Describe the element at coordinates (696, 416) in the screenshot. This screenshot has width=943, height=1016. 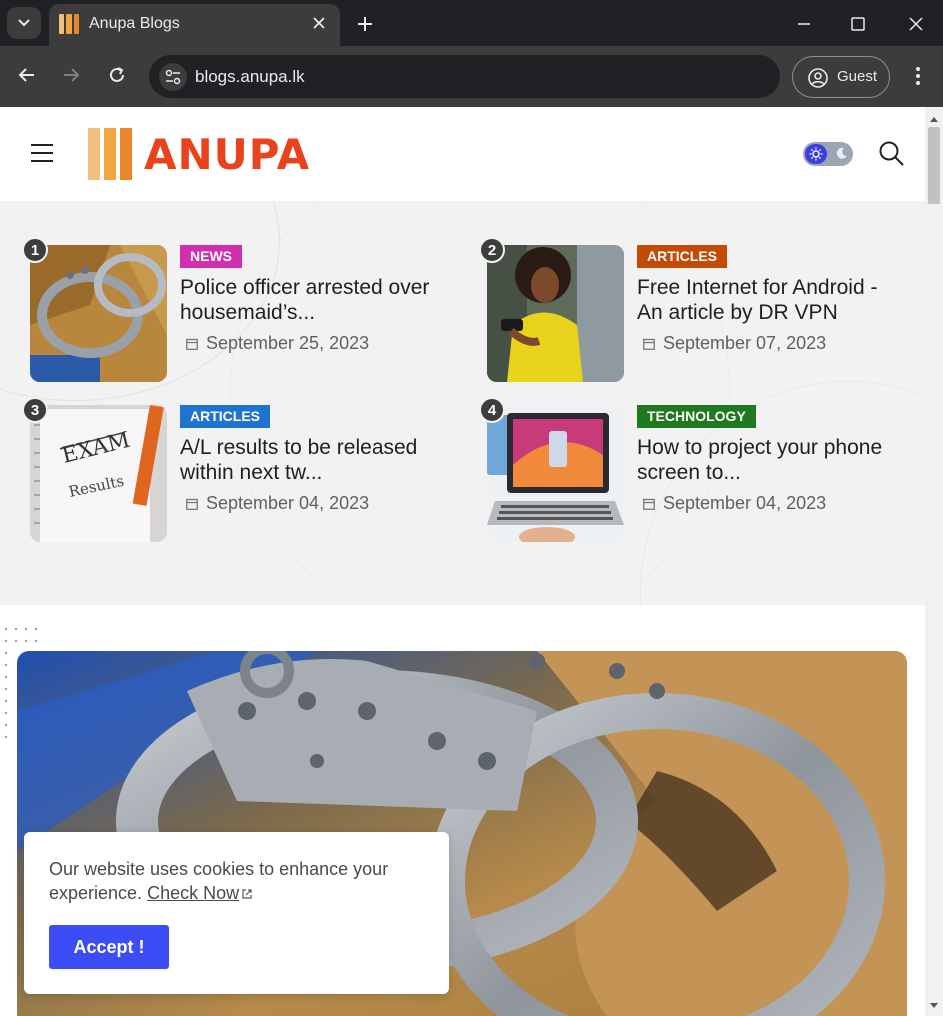
I see `category-badge: TECHNOLOGY` at that location.